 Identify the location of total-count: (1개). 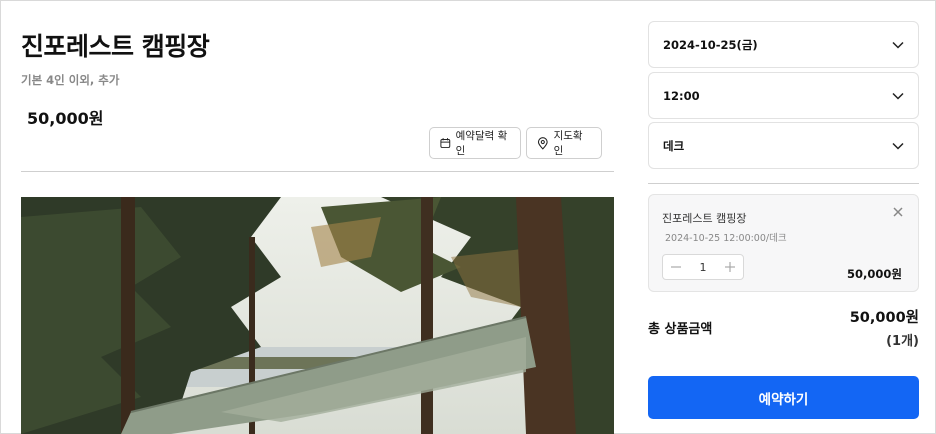
(902, 341).